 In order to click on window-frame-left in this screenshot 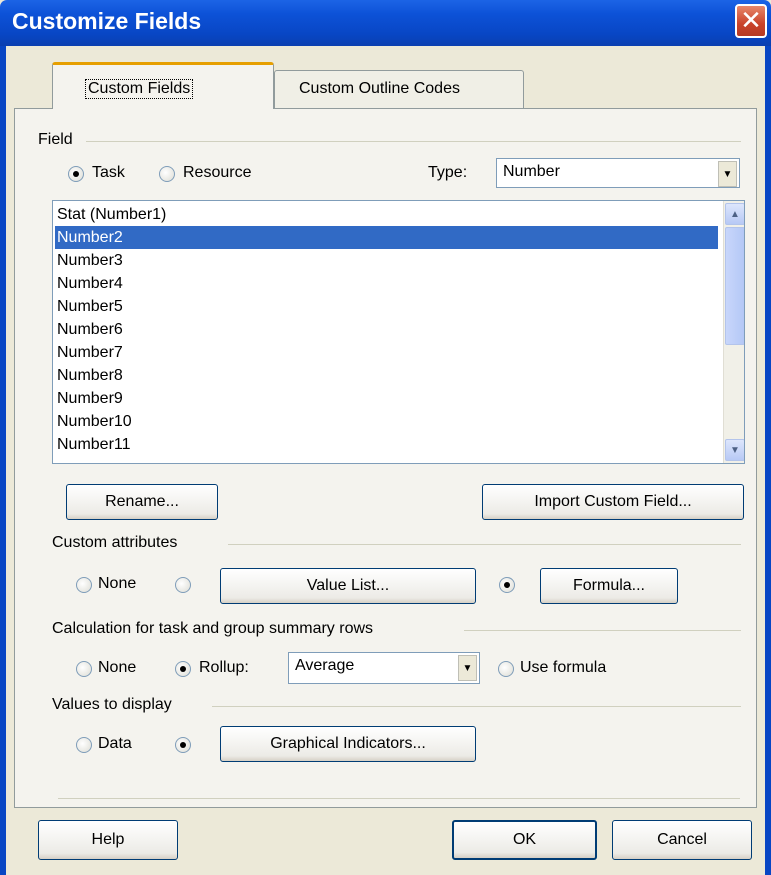, I will do `click(3, 460)`.